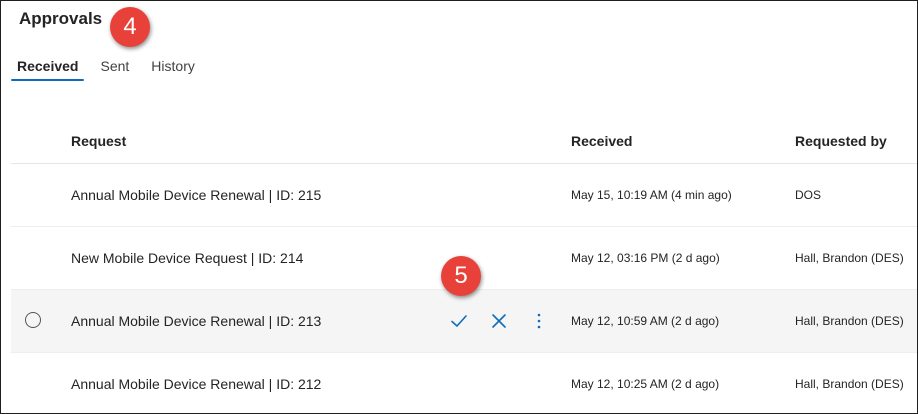  Describe the element at coordinates (173, 66) in the screenshot. I see `tab-history: History` at that location.